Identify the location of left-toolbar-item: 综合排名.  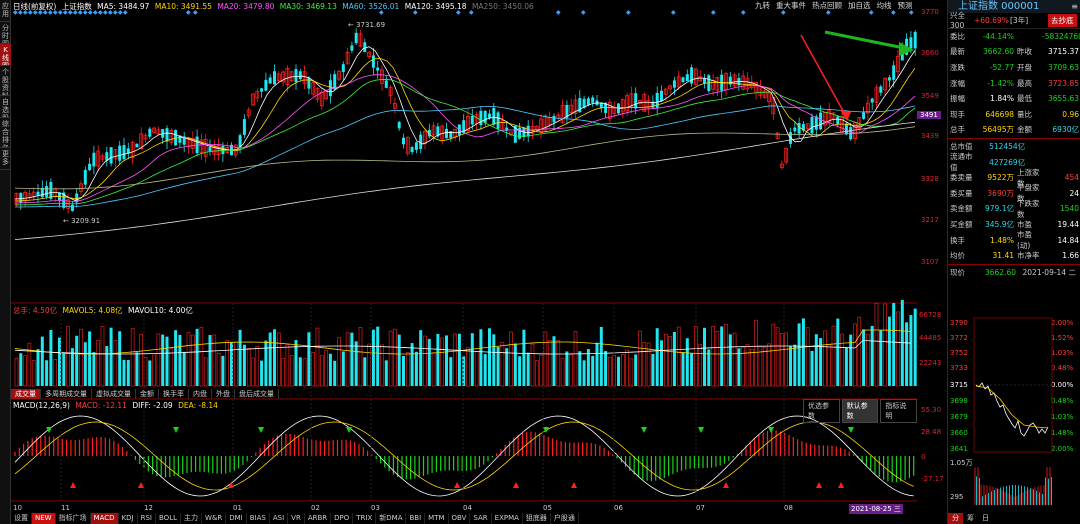
(5, 133).